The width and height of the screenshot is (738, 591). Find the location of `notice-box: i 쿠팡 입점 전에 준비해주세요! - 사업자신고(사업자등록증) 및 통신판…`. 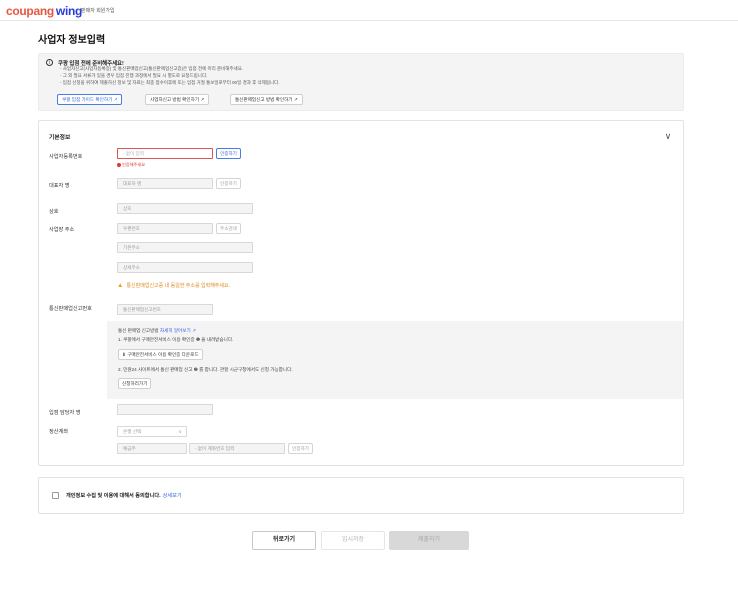

notice-box: i 쿠팡 입점 전에 준비해주세요! - 사업자신고(사업자등록증) 및 통신판… is located at coordinates (361, 82).